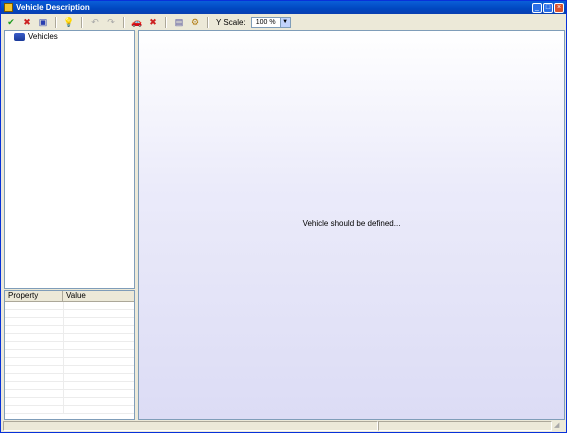  Describe the element at coordinates (69, 159) in the screenshot. I see `vehicle-tree: Vehicles` at that location.